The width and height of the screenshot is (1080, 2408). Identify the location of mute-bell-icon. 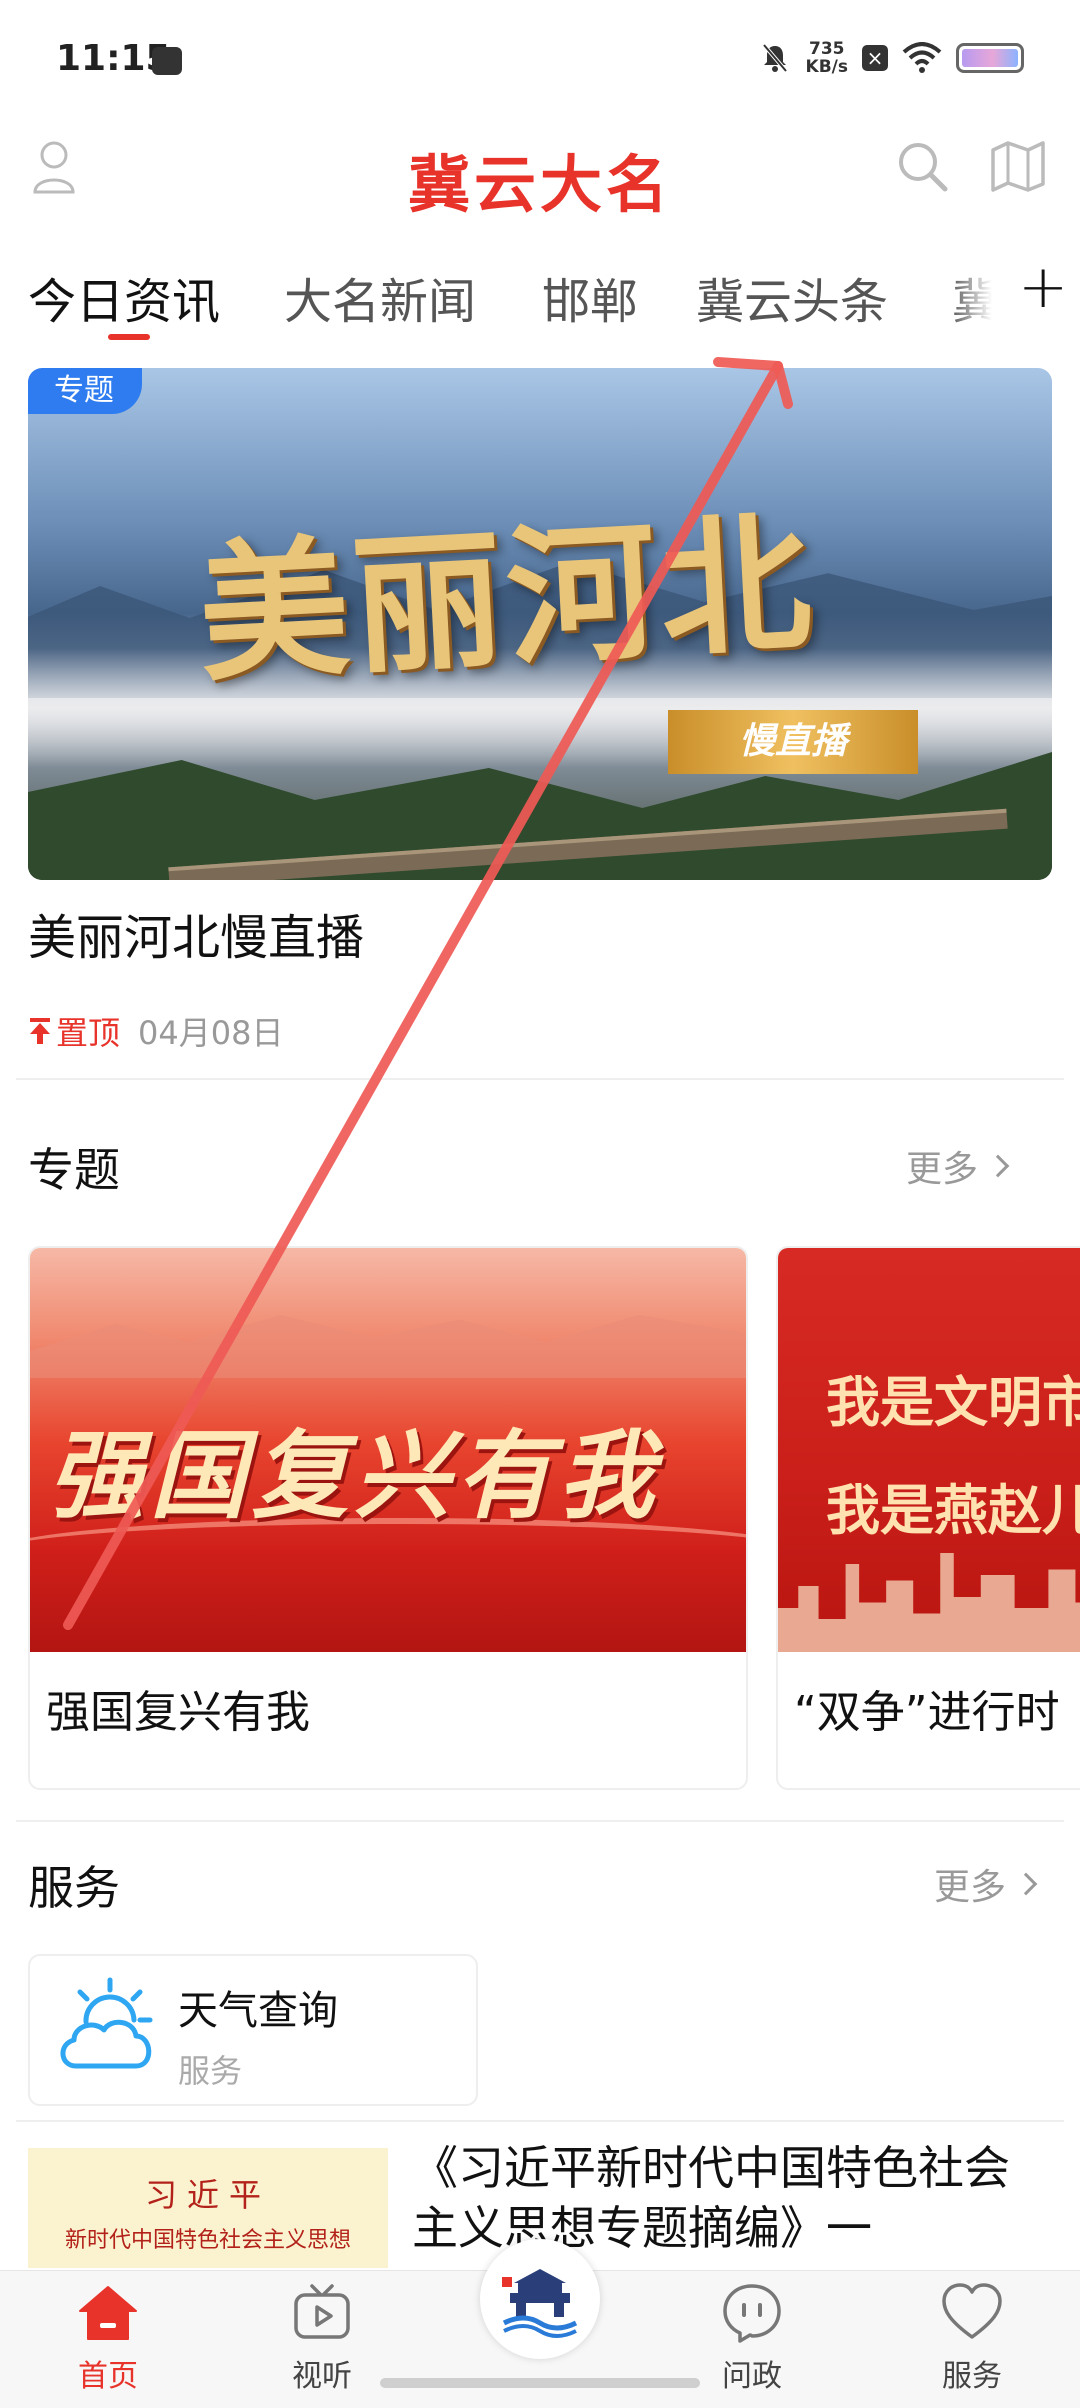
(775, 58).